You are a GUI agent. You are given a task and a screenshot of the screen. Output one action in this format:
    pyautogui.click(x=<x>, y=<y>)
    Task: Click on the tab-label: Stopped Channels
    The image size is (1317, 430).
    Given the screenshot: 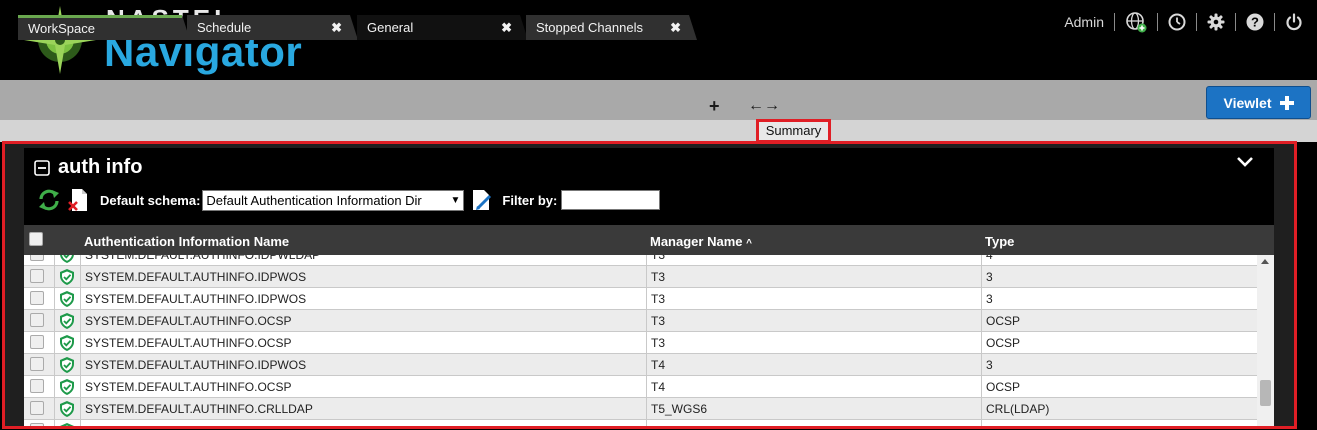 What is the action you would take?
    pyautogui.click(x=589, y=27)
    